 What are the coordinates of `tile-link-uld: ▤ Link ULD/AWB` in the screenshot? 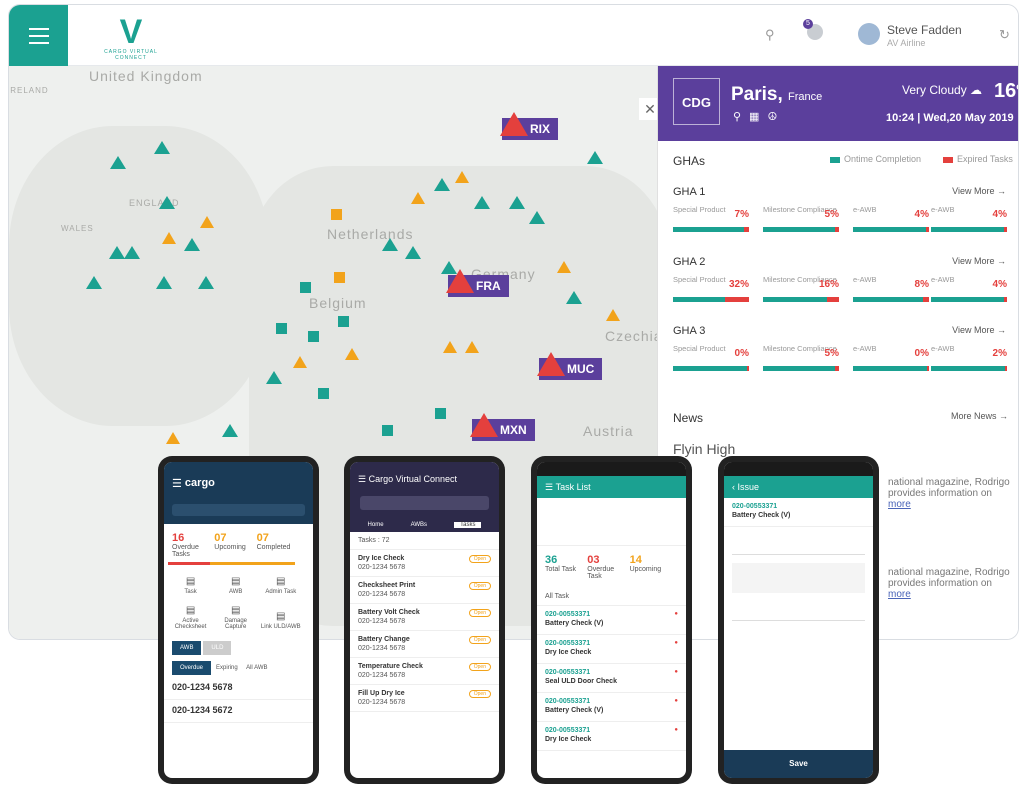 It's located at (281, 620).